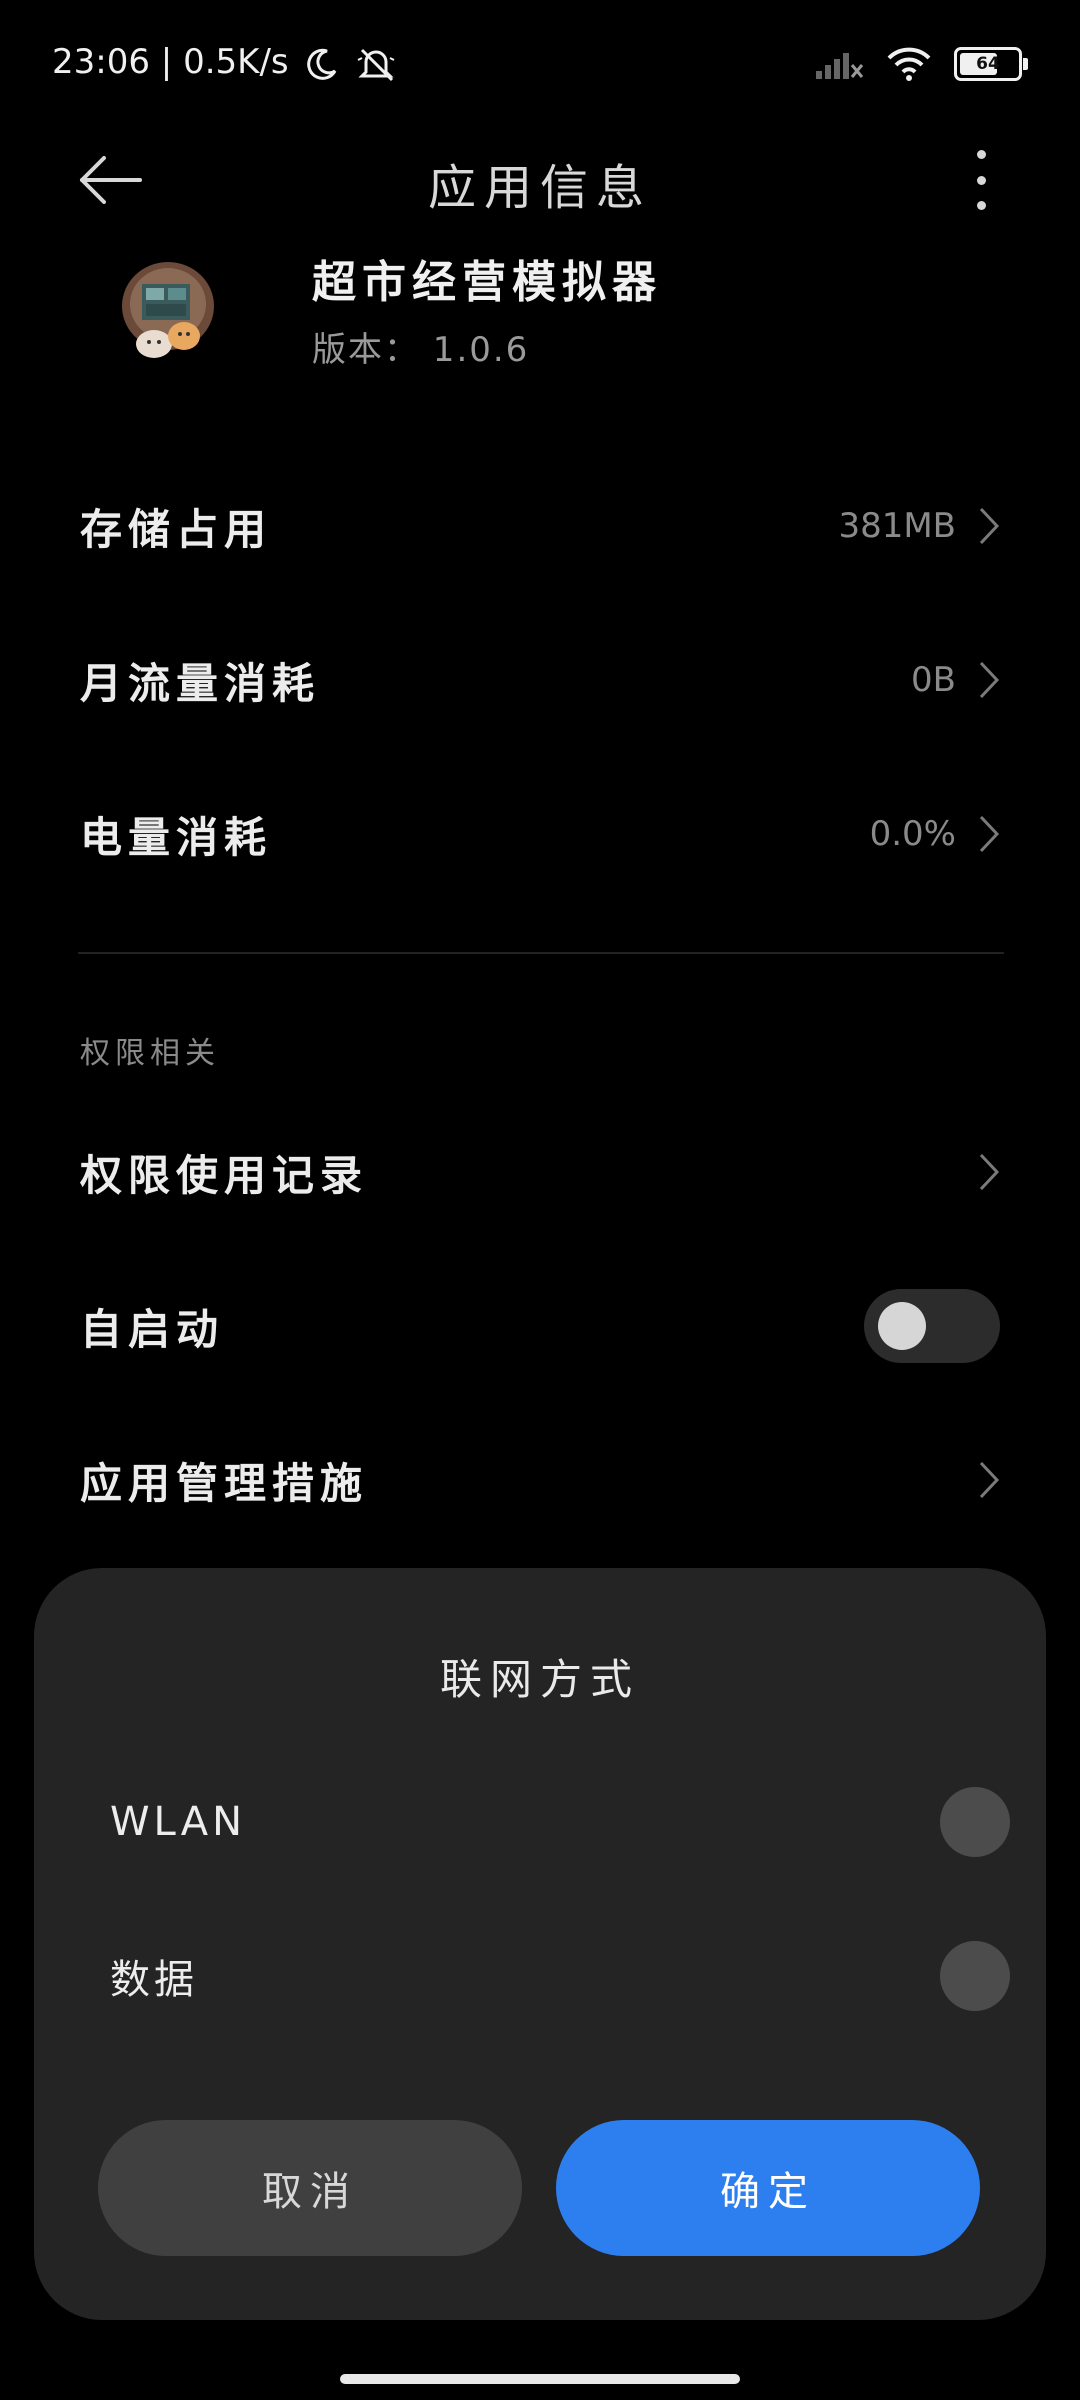 This screenshot has width=1080, height=2400. Describe the element at coordinates (541, 953) in the screenshot. I see `divider` at that location.